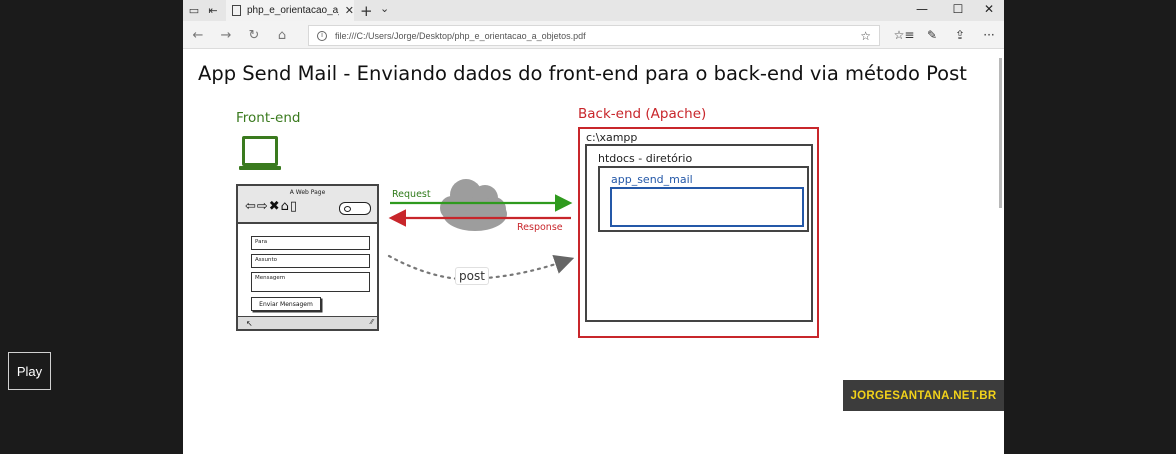 The width and height of the screenshot is (1176, 454). What do you see at coordinates (540, 227) in the screenshot?
I see `response-label: Response` at bounding box center [540, 227].